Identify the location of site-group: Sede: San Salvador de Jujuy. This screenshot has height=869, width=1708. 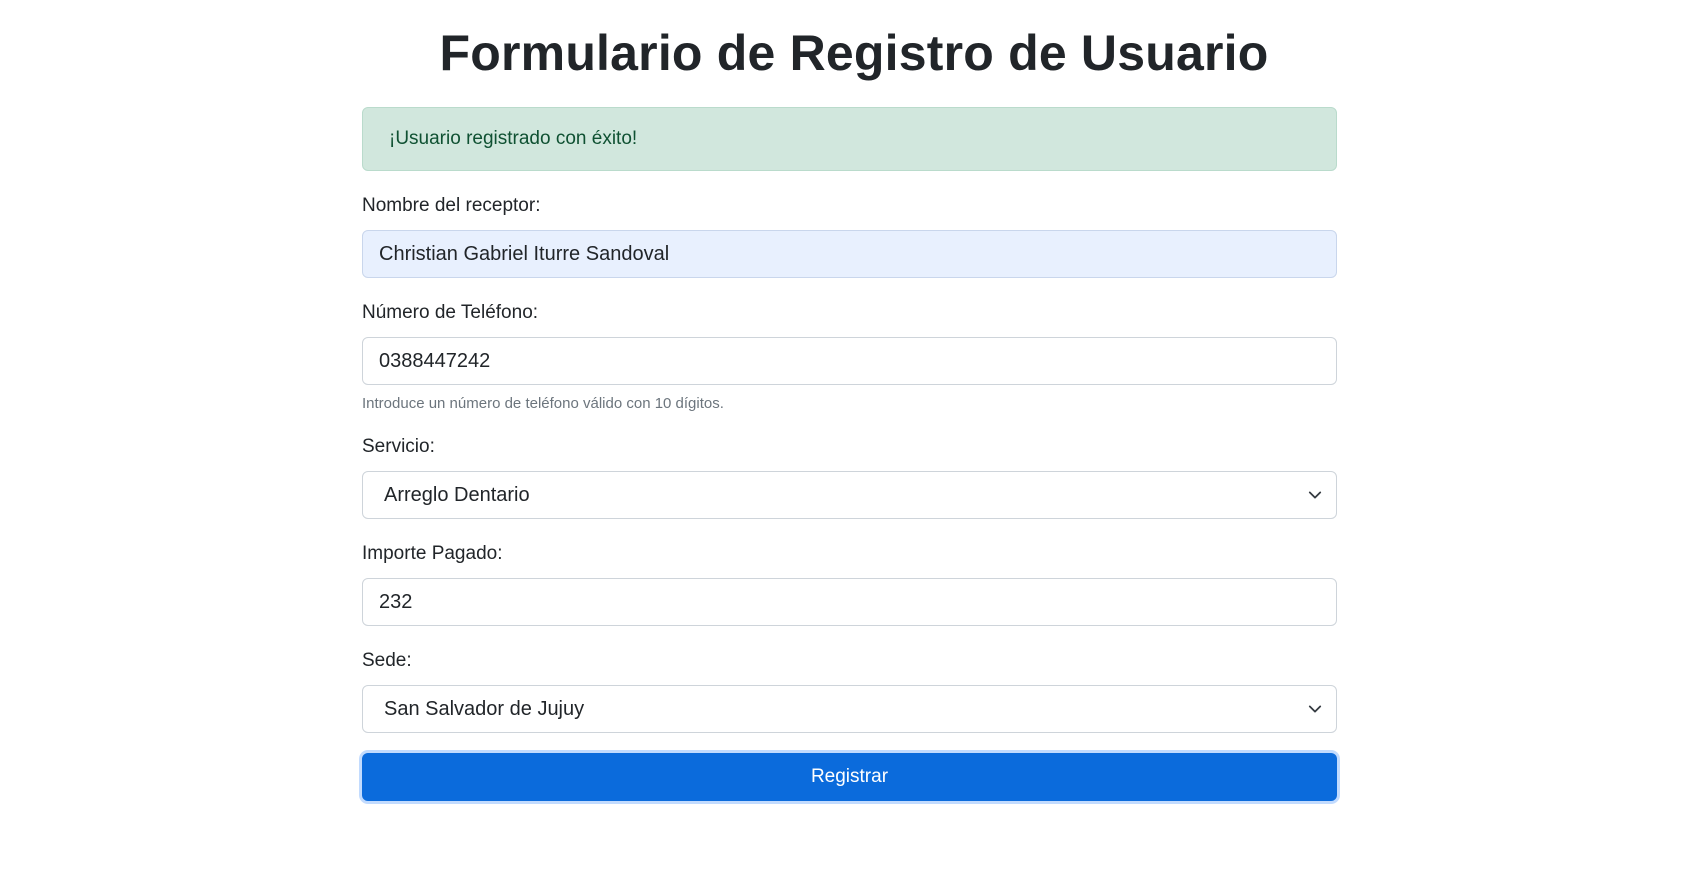
(849, 691).